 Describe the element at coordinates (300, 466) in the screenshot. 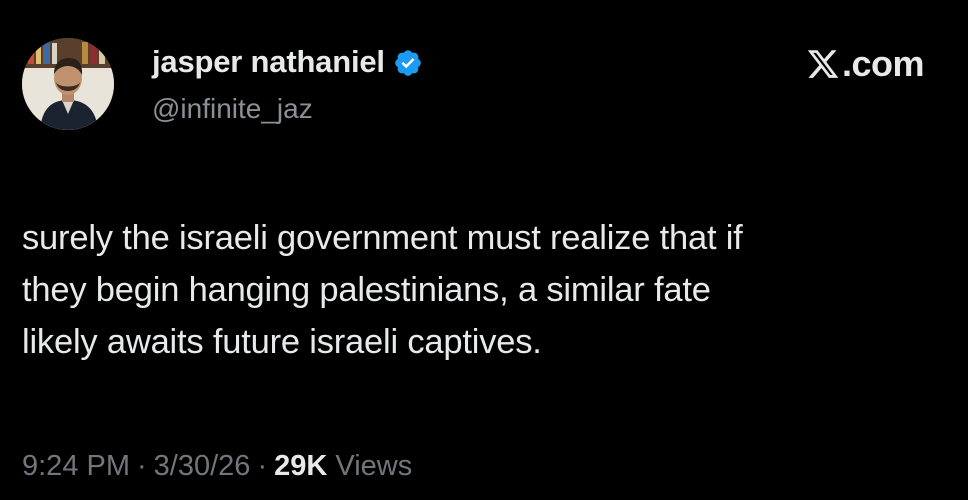

I see `views-count: 29K` at that location.